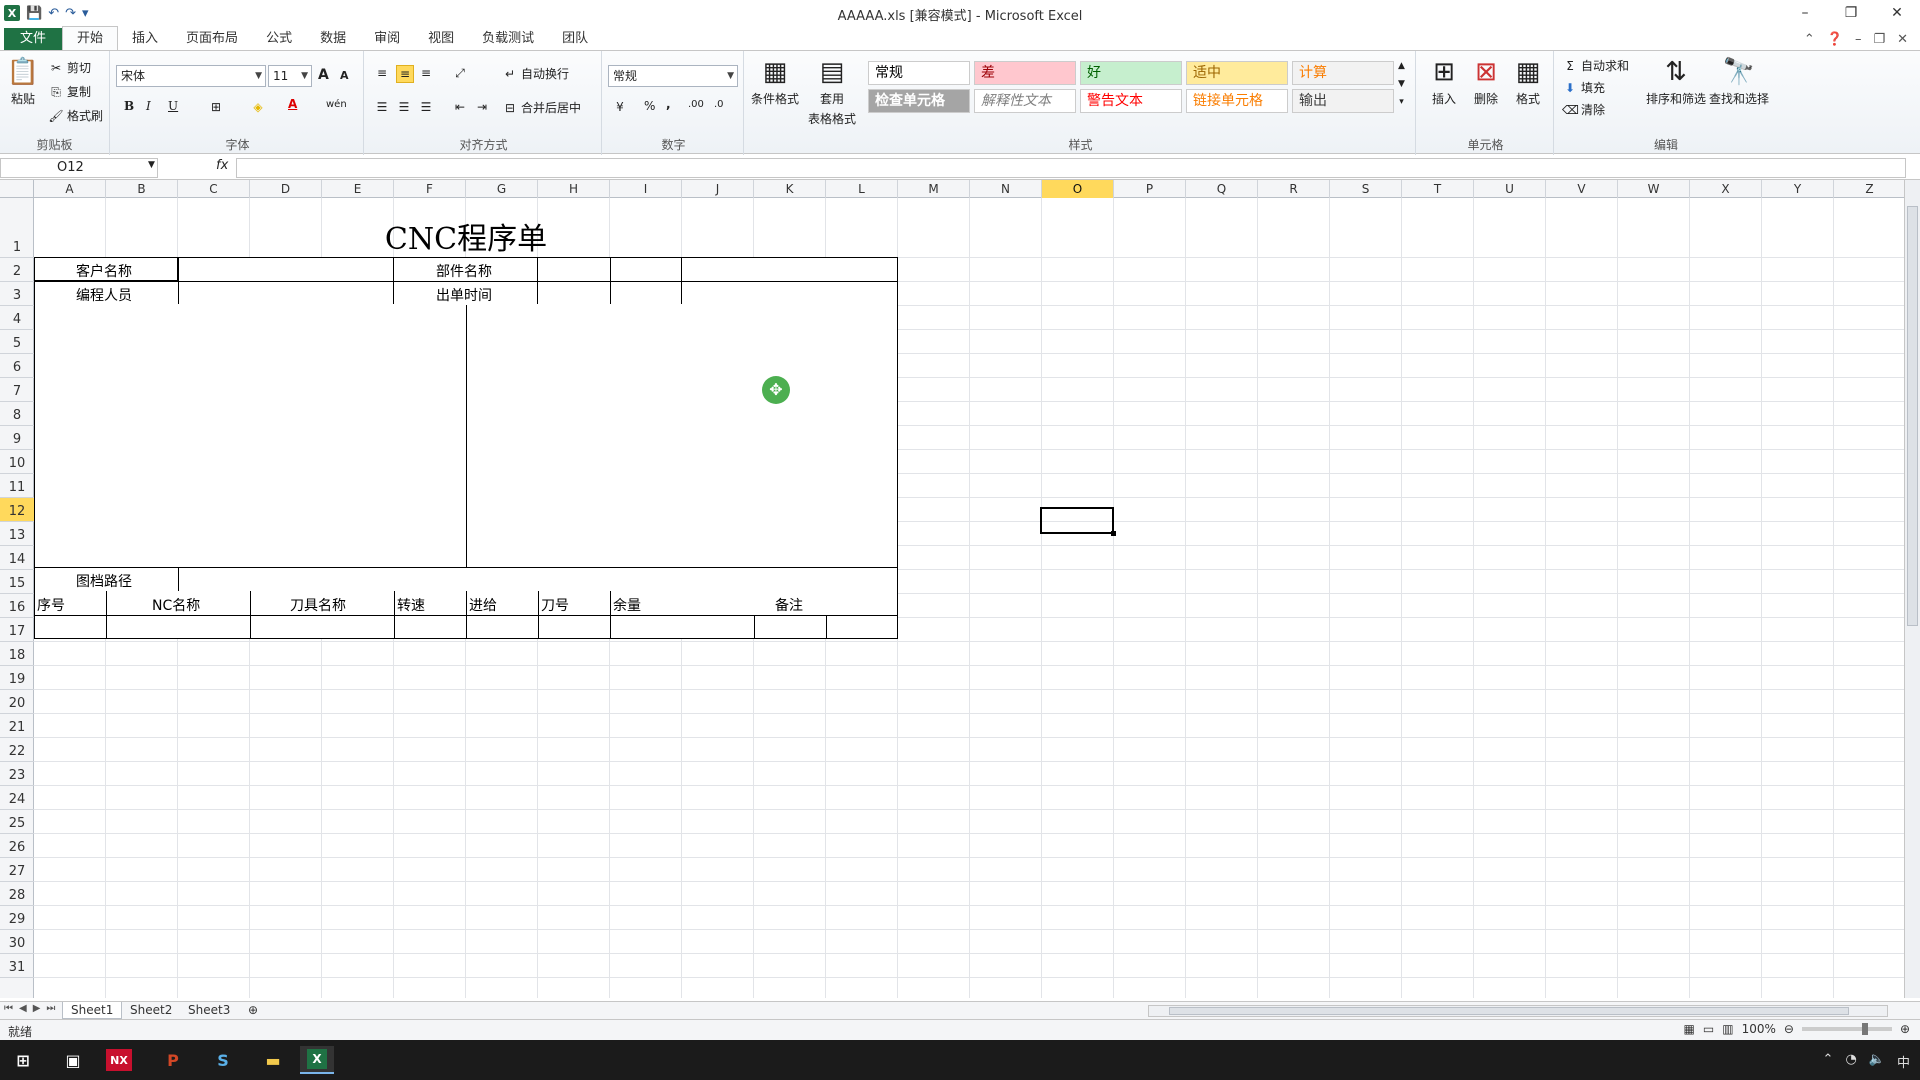 Image resolution: width=1920 pixels, height=1080 pixels. I want to click on format-cells-button: ▦ 格式, so click(1528, 82).